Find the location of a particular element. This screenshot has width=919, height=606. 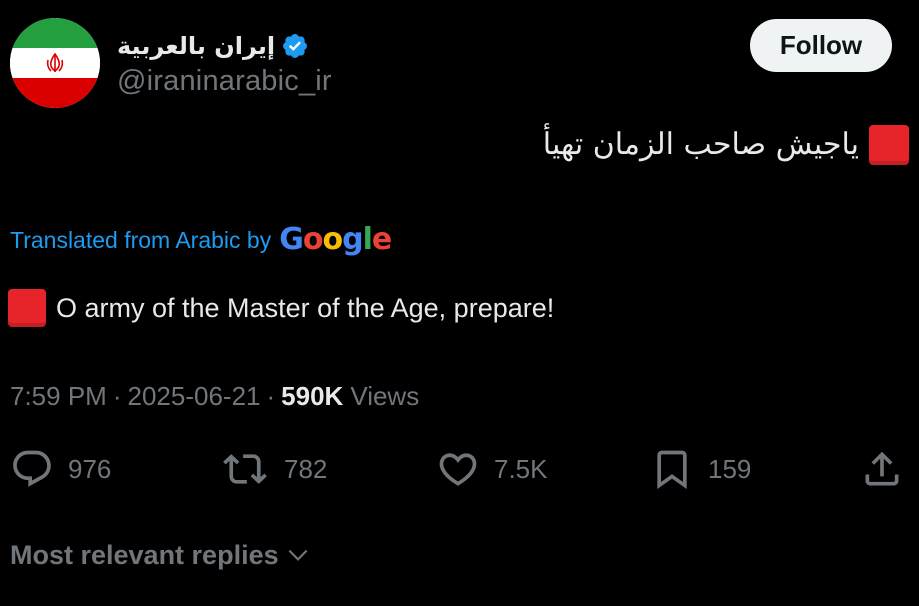

action-bar: 976 782 7.5K 159 is located at coordinates (459, 469).